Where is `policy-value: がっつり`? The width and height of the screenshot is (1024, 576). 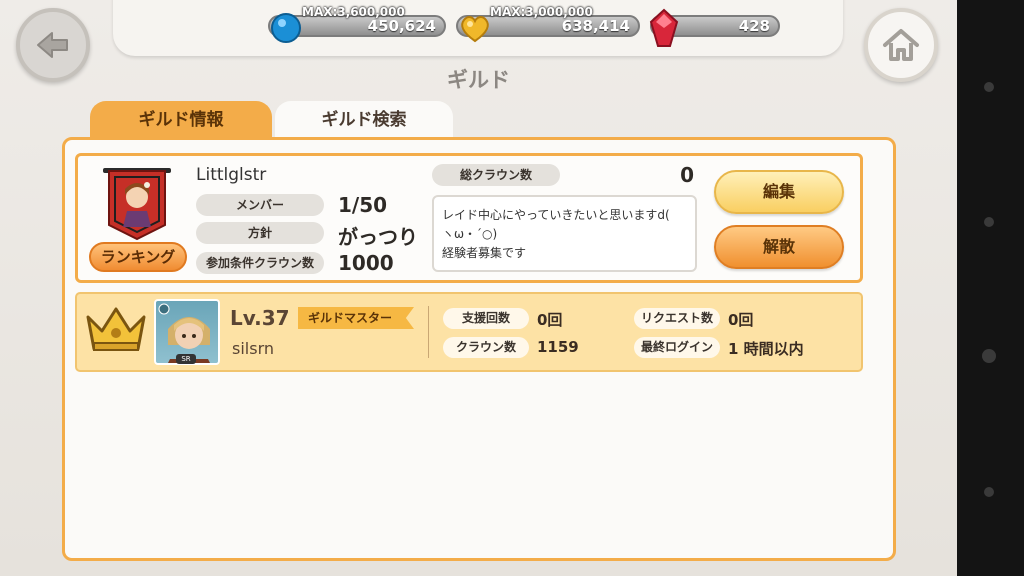
policy-value: がっつり is located at coordinates (378, 237).